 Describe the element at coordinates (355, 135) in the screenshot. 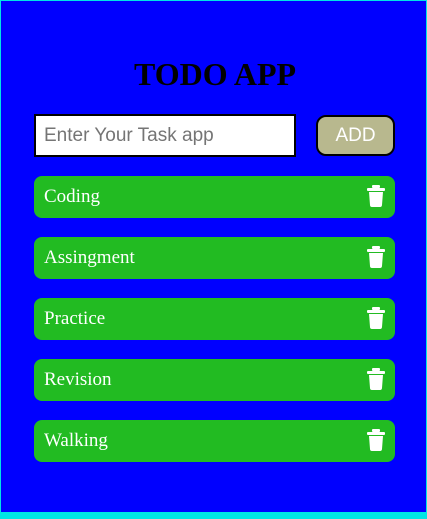

I see `add-task-button: ADD` at that location.